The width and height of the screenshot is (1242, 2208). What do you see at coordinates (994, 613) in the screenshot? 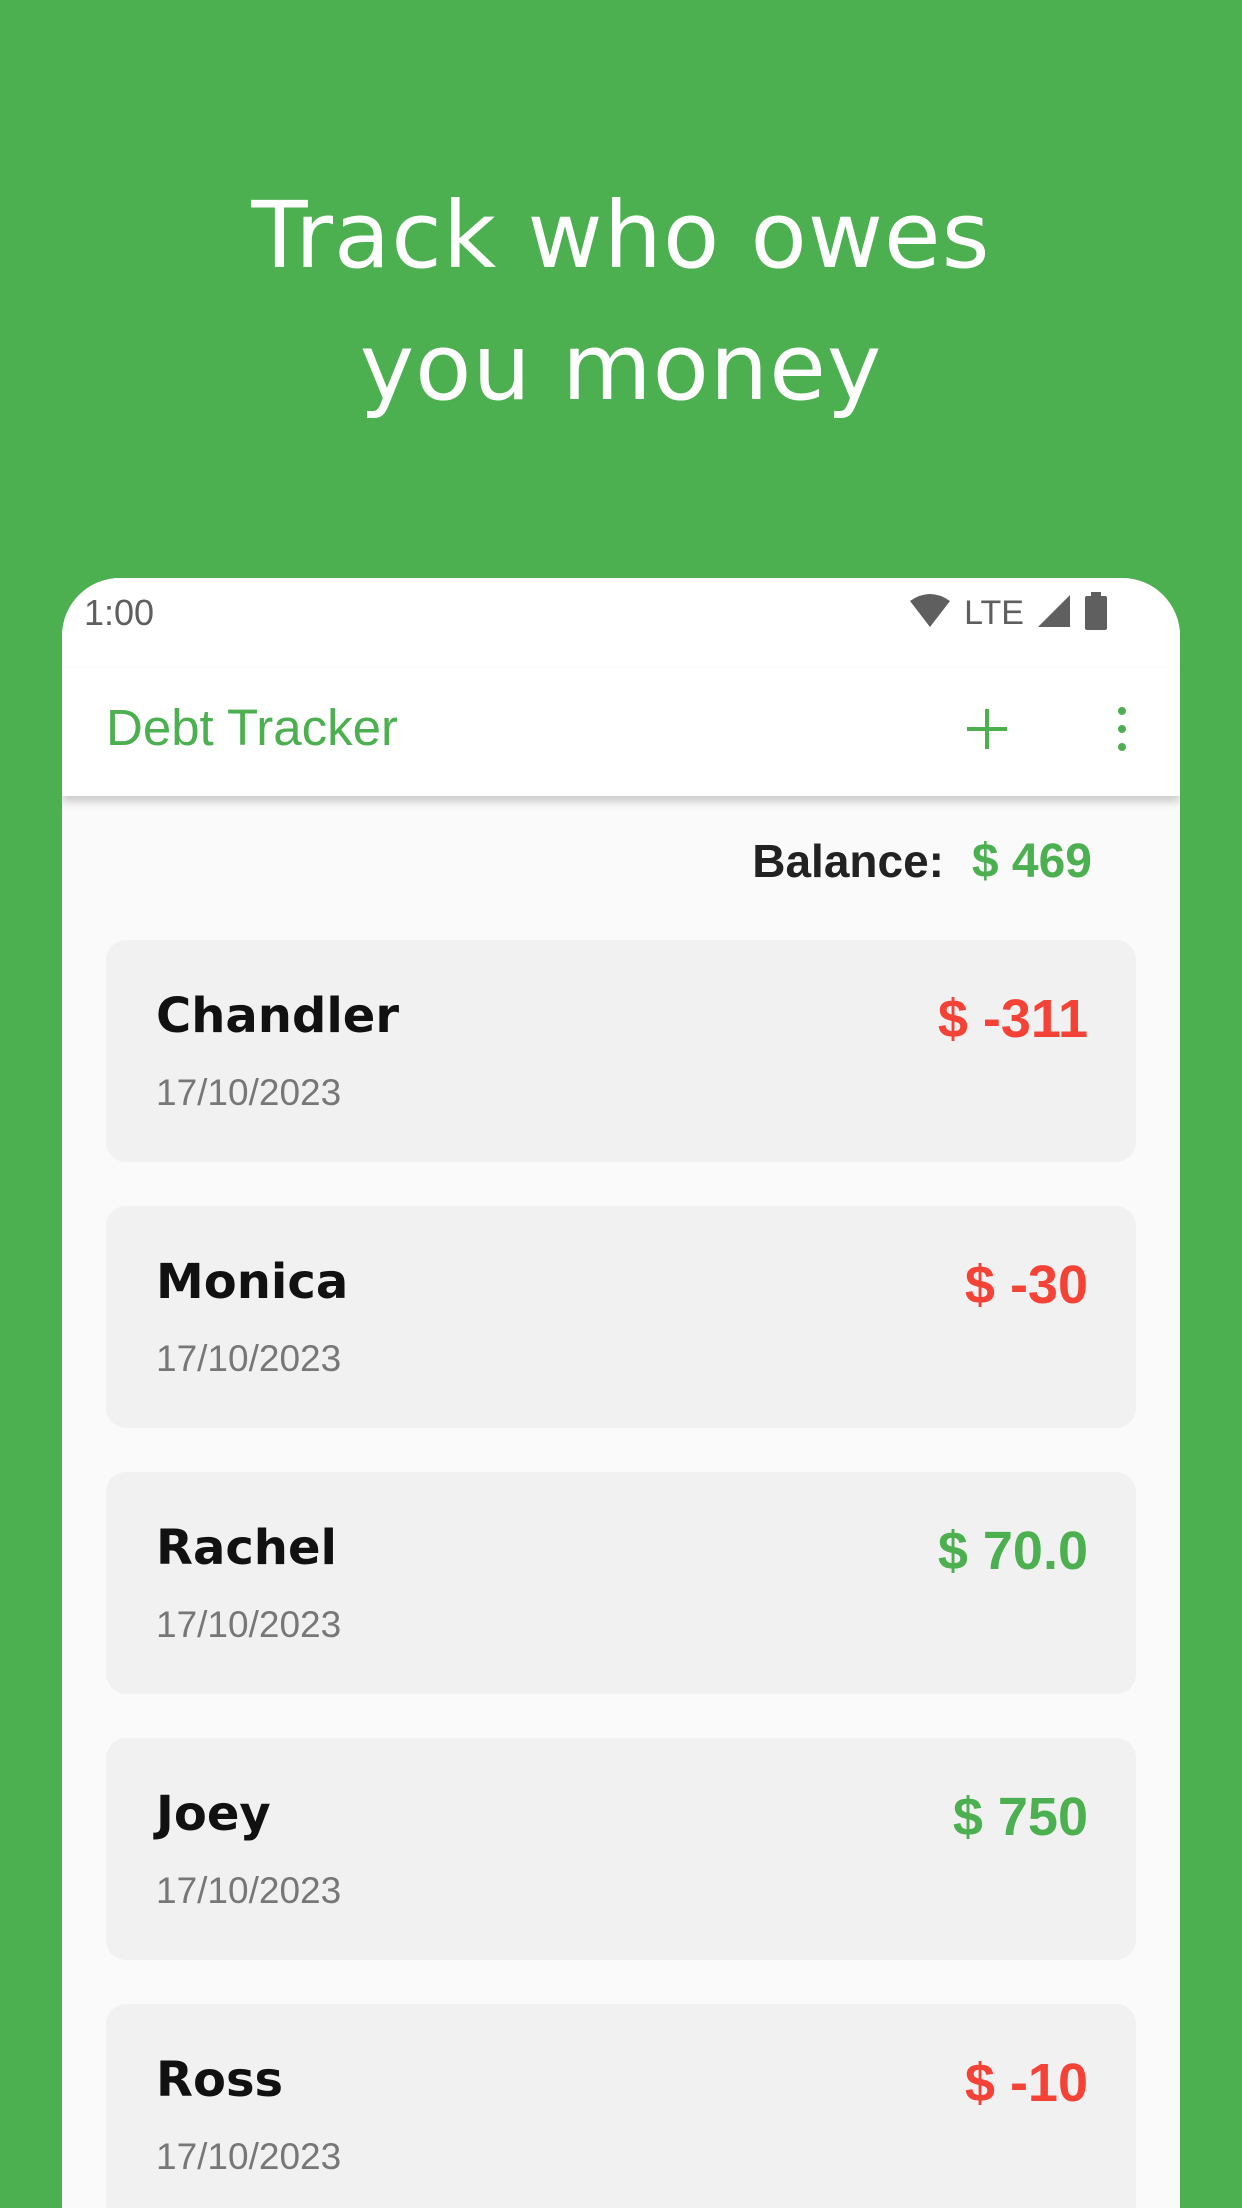
I see `network-type: LTE` at bounding box center [994, 613].